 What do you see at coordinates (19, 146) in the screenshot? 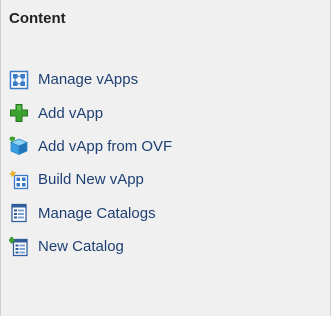
I see `ovf-box-icon` at bounding box center [19, 146].